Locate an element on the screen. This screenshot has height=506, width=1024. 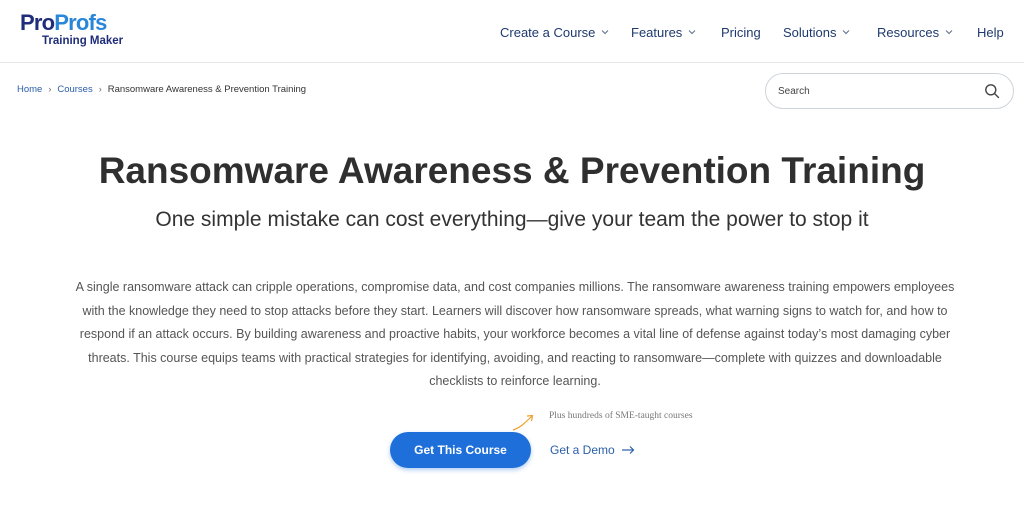
search-input is located at coordinates (878, 91).